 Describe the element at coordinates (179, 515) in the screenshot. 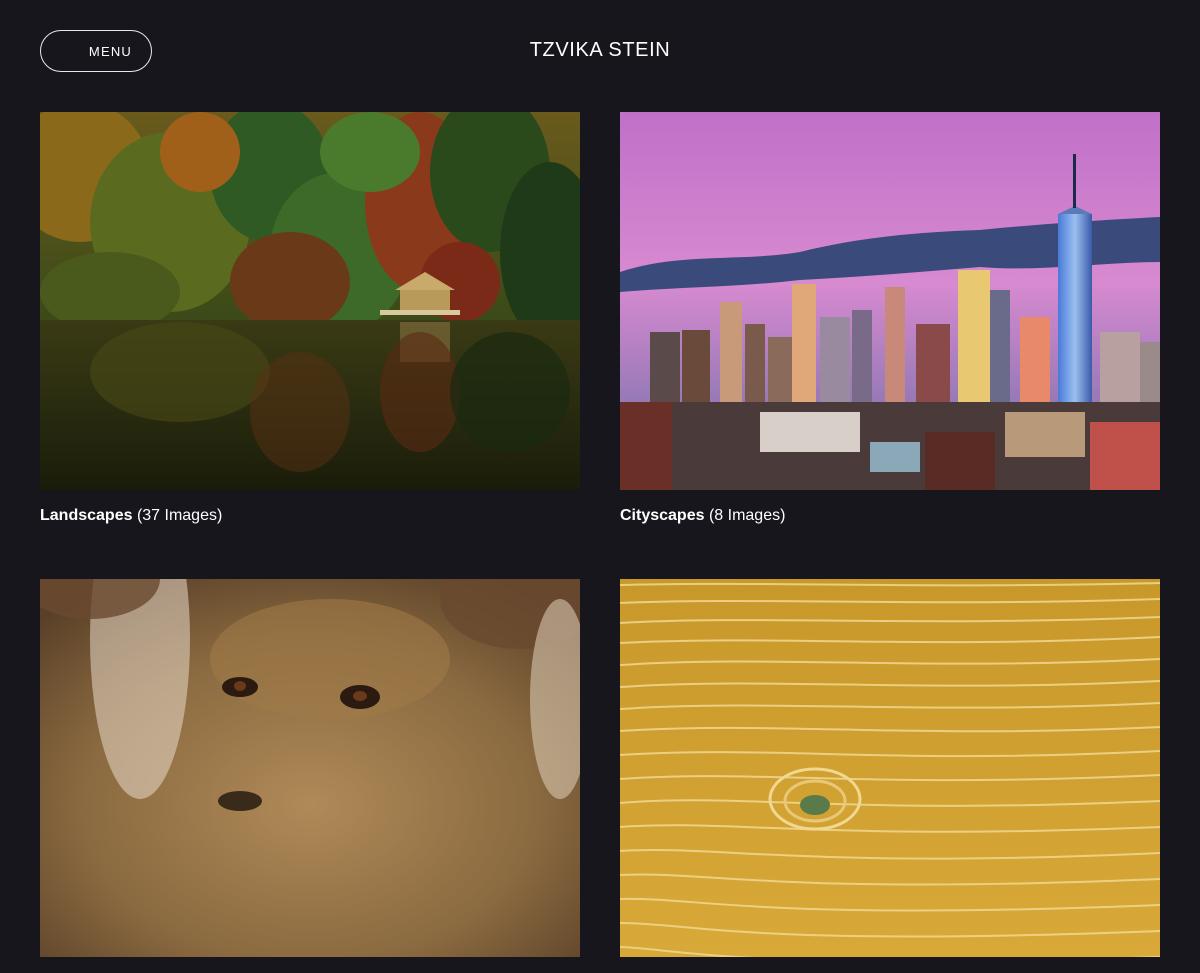

I see `image-count: (37 Images)` at that location.